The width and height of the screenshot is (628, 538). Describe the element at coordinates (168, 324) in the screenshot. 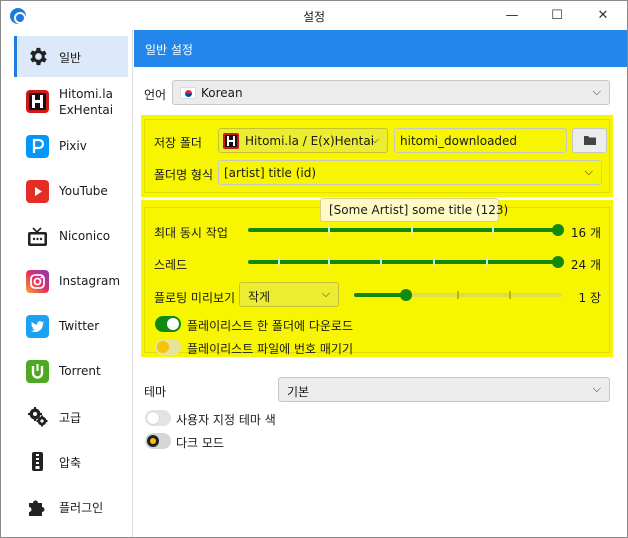

I see `playlist-one-folder-toggle` at that location.